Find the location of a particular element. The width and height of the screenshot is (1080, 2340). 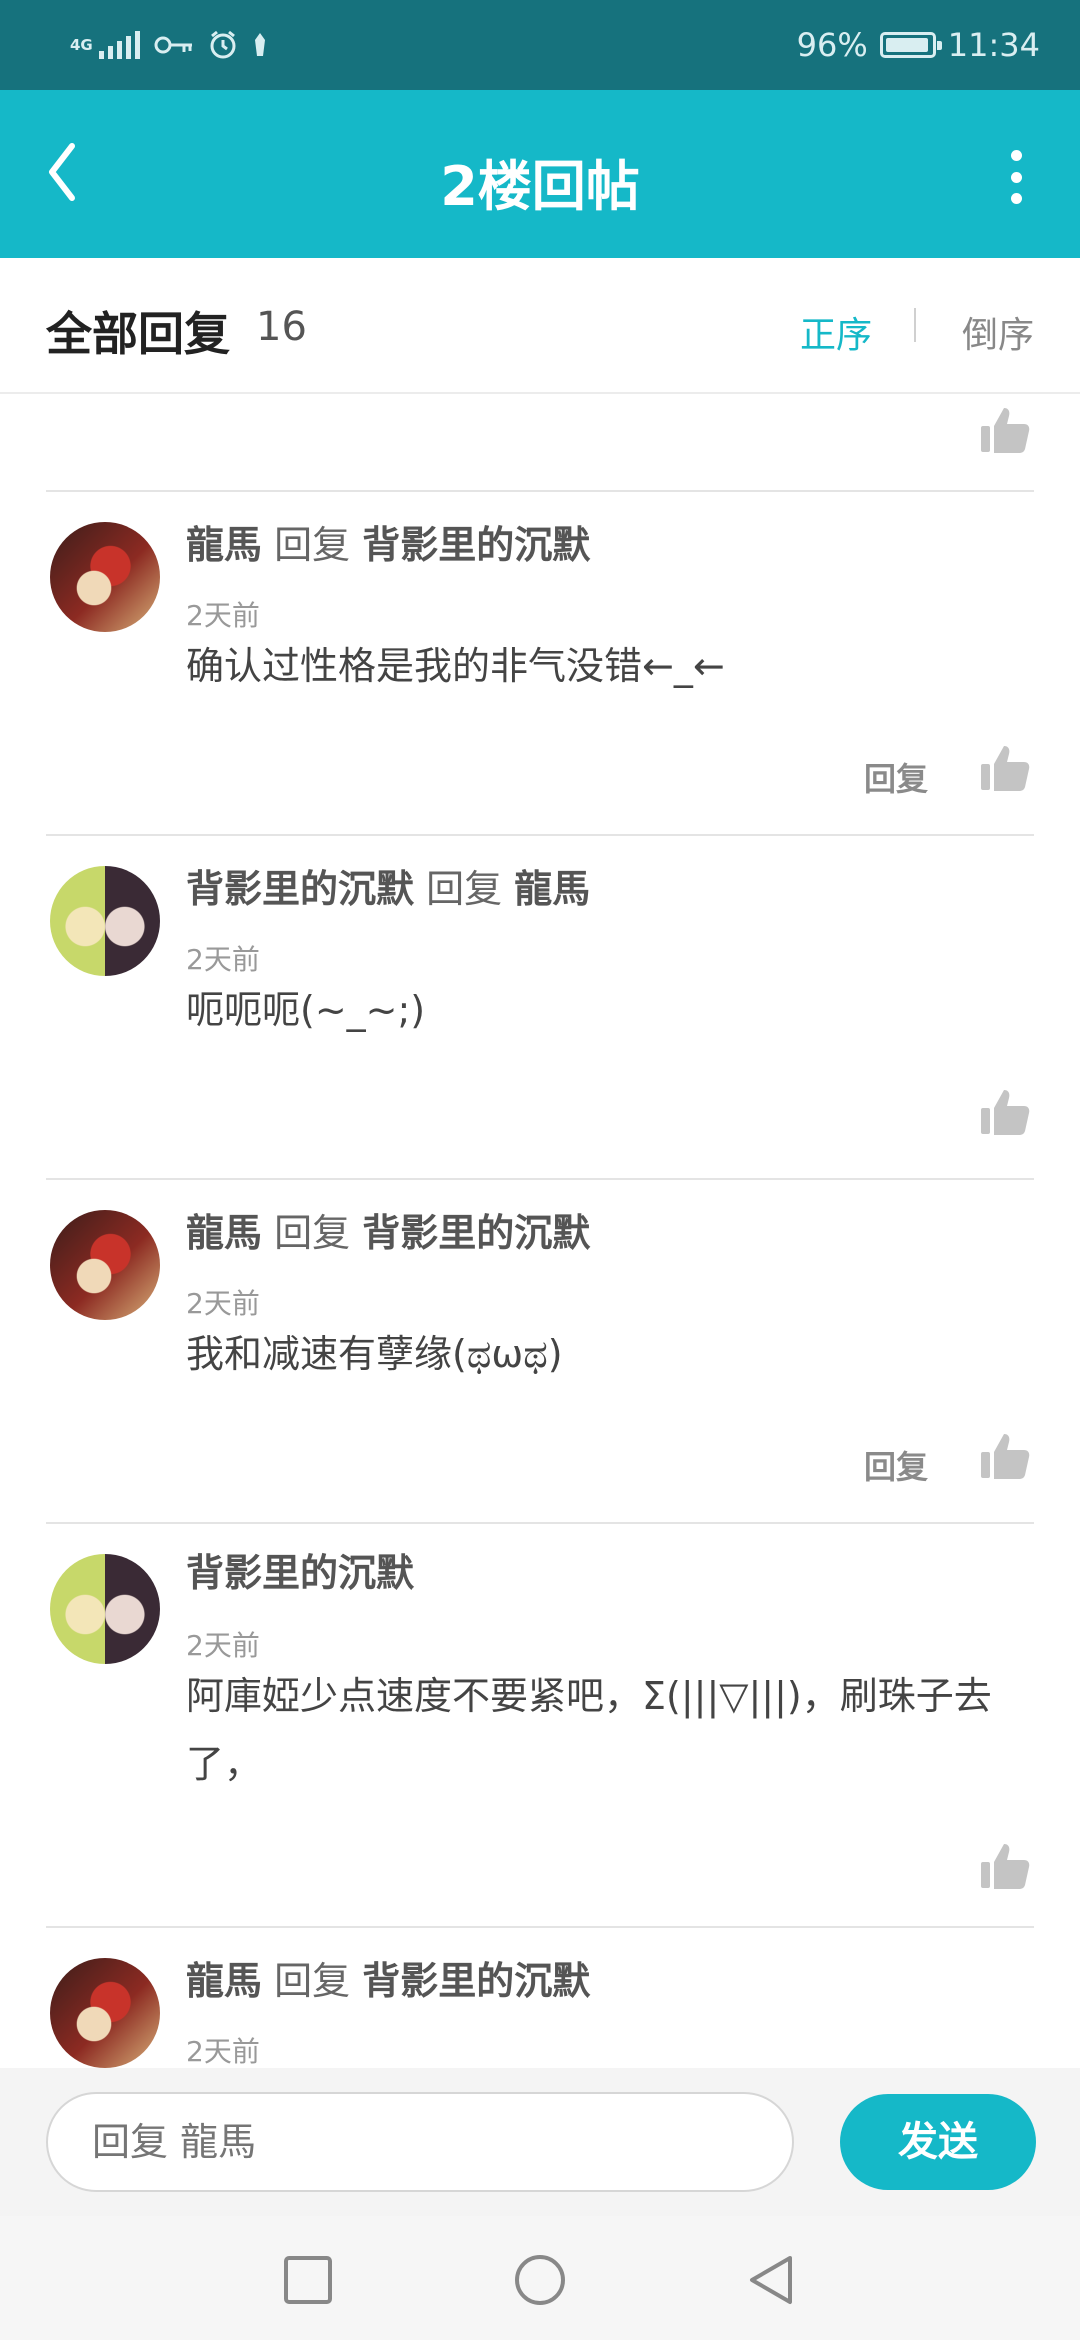

list-item: 龍馬 回复 背影里的沉默 2天前 我和减速有孽缘(ಥωಥ) 回复 is located at coordinates (540, 1352).